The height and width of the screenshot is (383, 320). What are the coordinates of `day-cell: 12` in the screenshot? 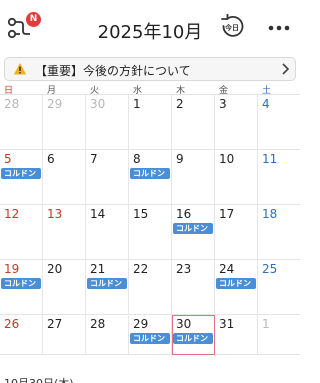 It's located at (21, 232).